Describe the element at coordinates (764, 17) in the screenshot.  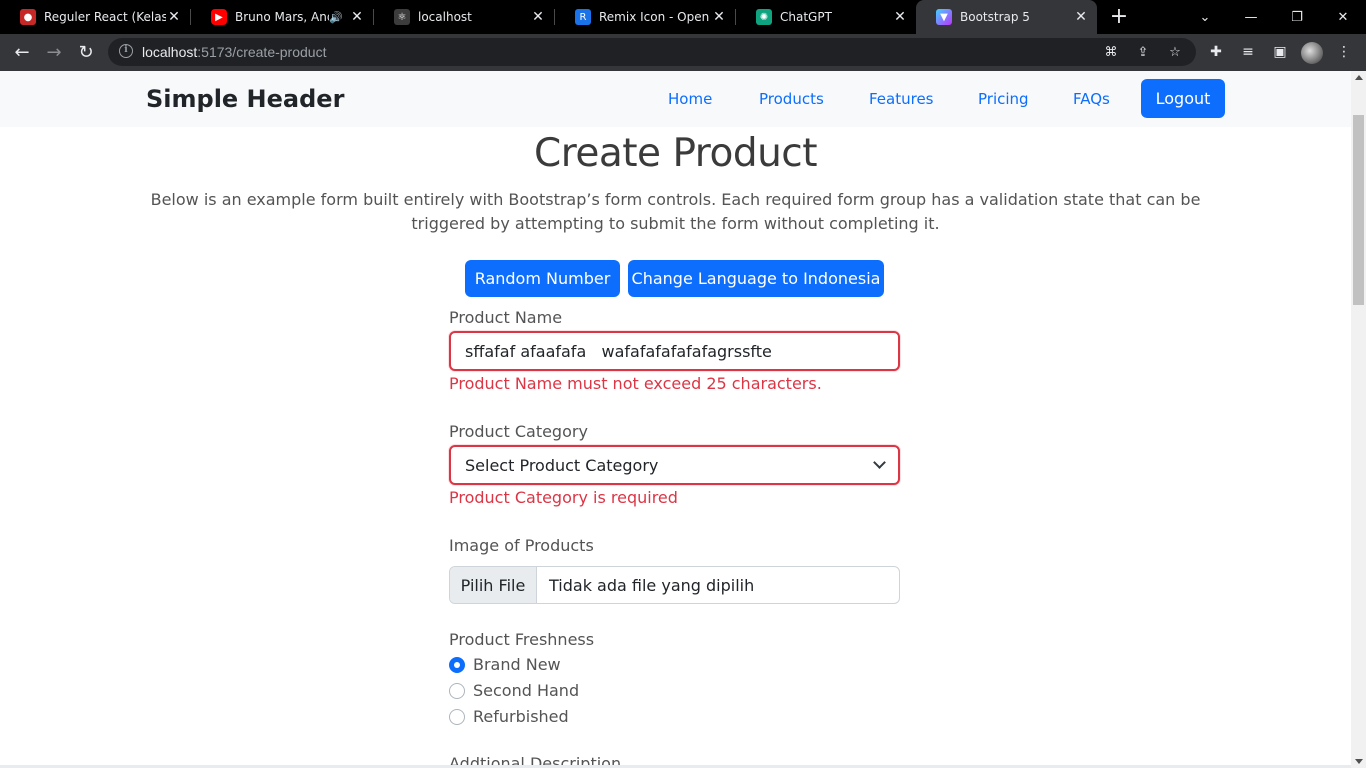
I see `chatgpt-icon: ✺` at that location.